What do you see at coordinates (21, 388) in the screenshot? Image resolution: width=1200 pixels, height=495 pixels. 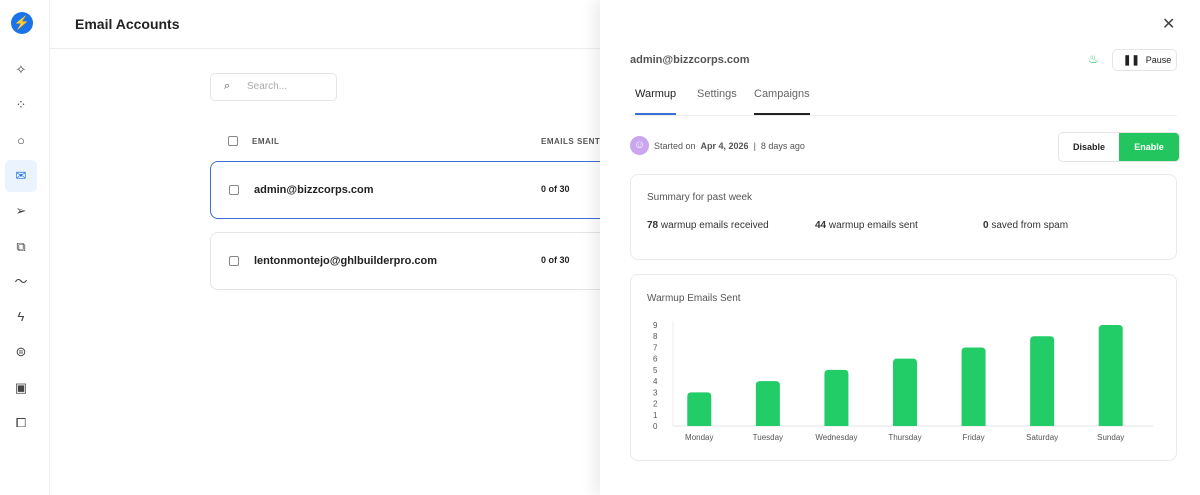 I see `inbox-icon: ▣` at bounding box center [21, 388].